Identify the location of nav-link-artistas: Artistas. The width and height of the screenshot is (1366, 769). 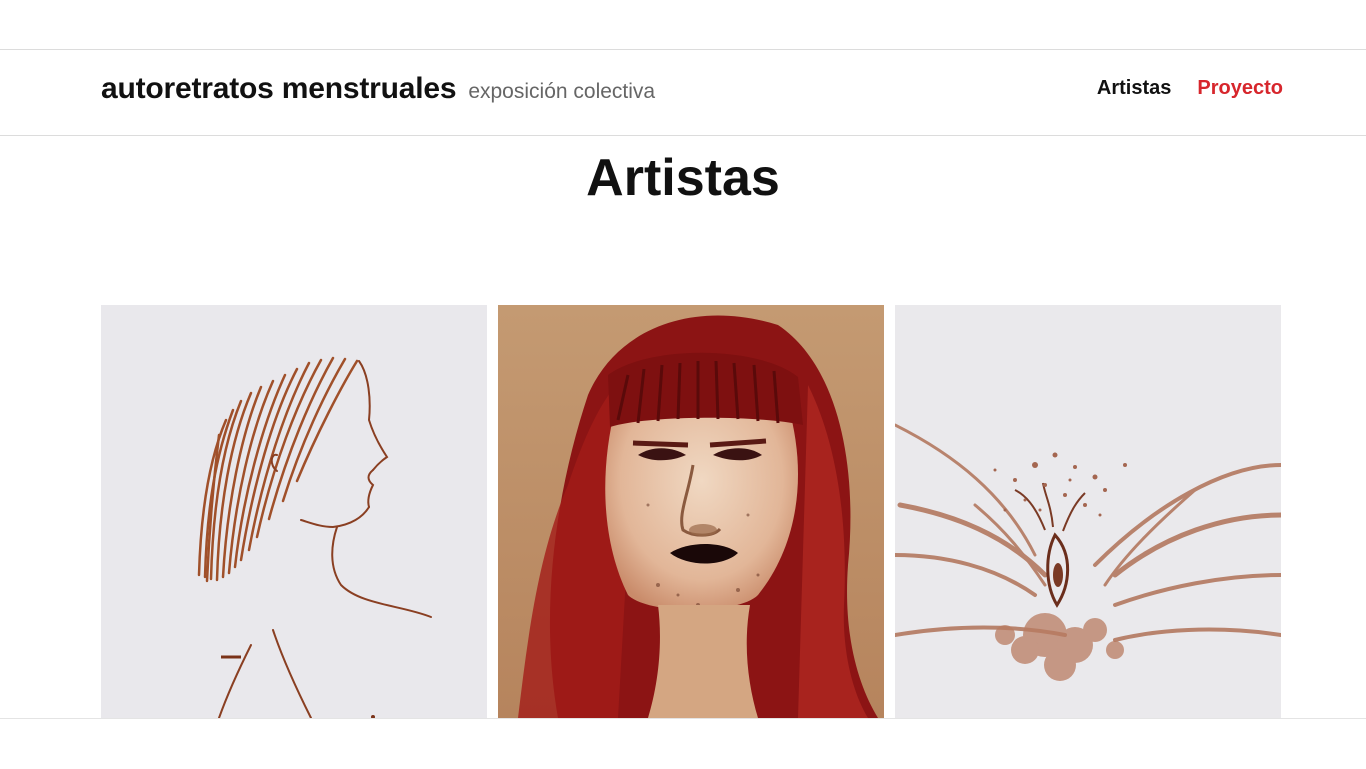
(1134, 88).